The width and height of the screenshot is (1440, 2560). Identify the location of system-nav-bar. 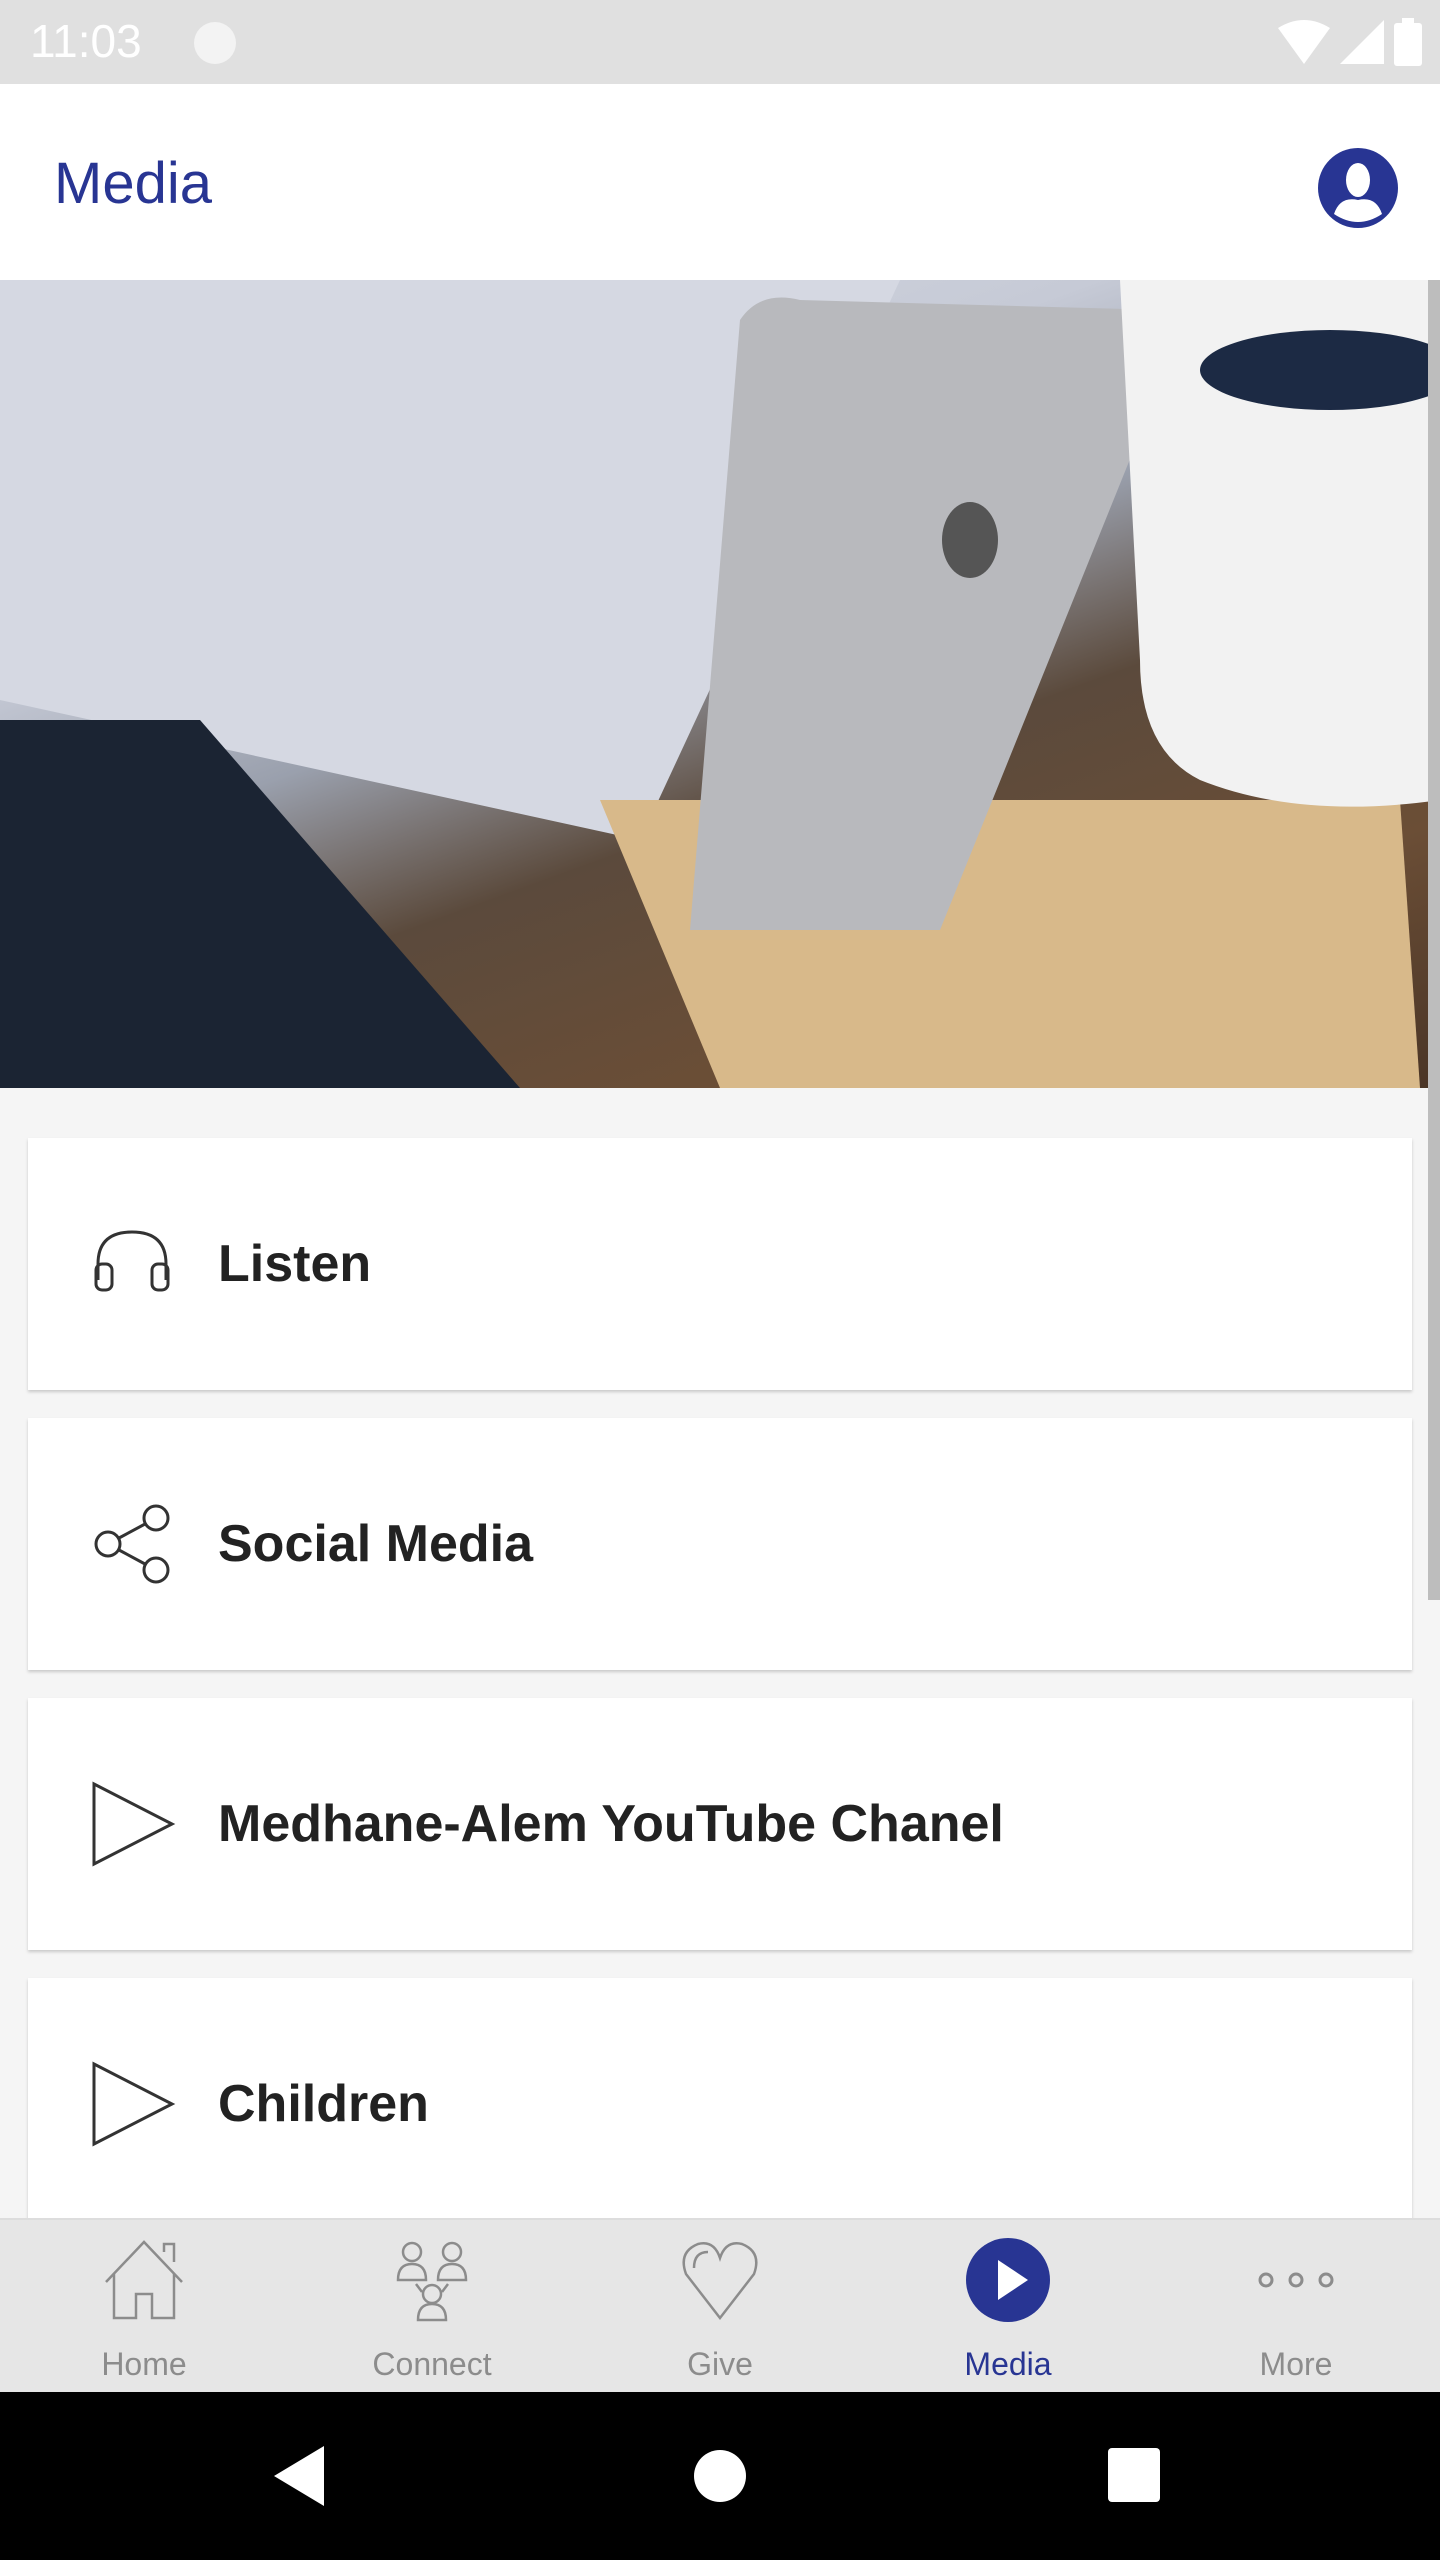
(720, 2476).